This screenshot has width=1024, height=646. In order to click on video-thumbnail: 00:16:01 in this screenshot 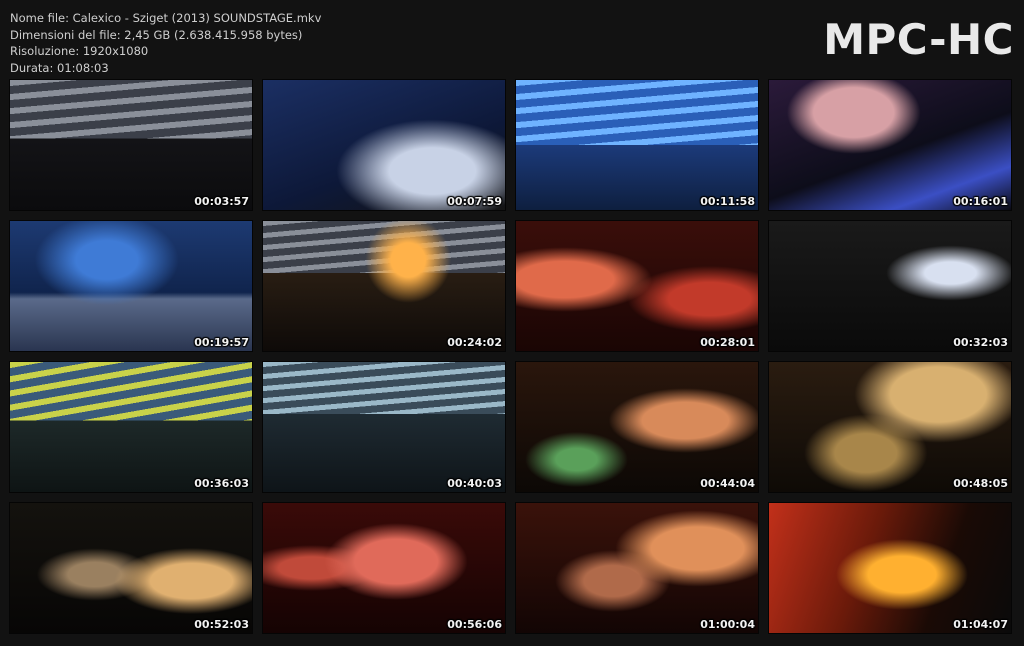, I will do `click(890, 145)`.